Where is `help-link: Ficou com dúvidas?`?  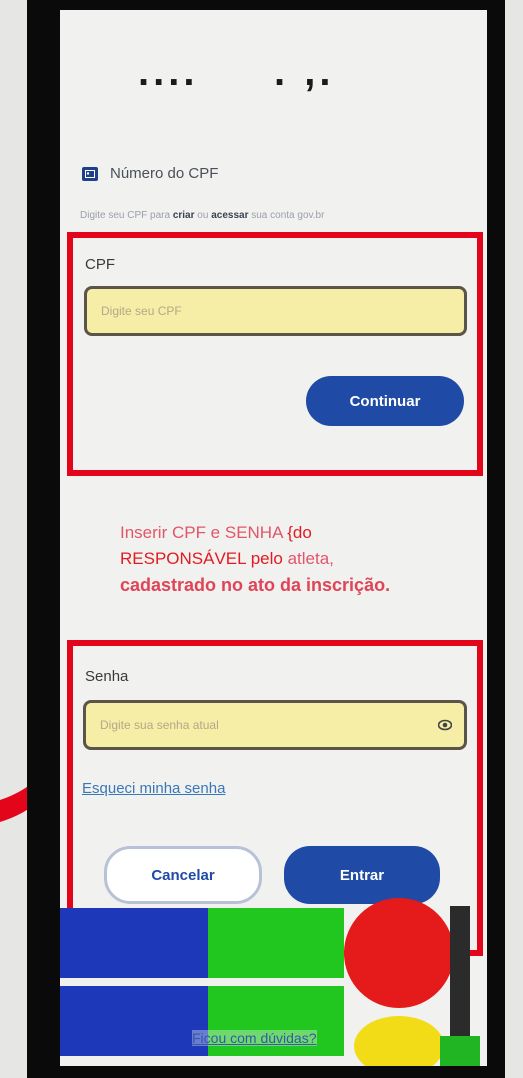
help-link: Ficou com dúvidas? is located at coordinates (254, 1038).